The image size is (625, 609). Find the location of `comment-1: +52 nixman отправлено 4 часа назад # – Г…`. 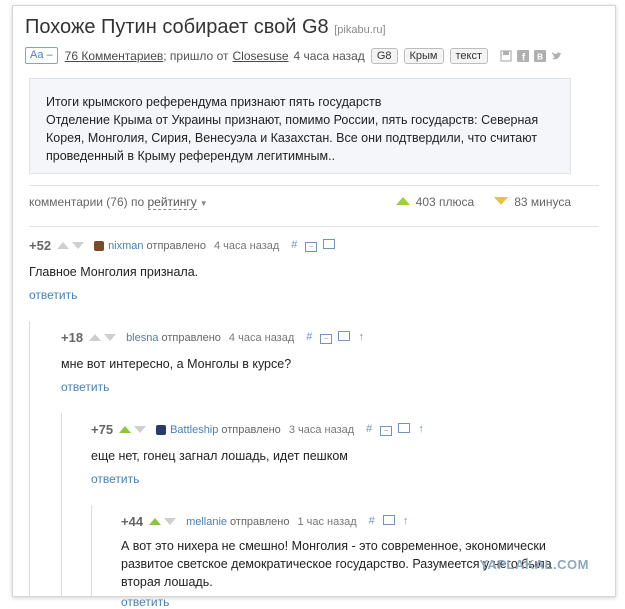

comment-1: +52 nixman отправлено 4 часа назад # – Г… is located at coordinates (309, 270).